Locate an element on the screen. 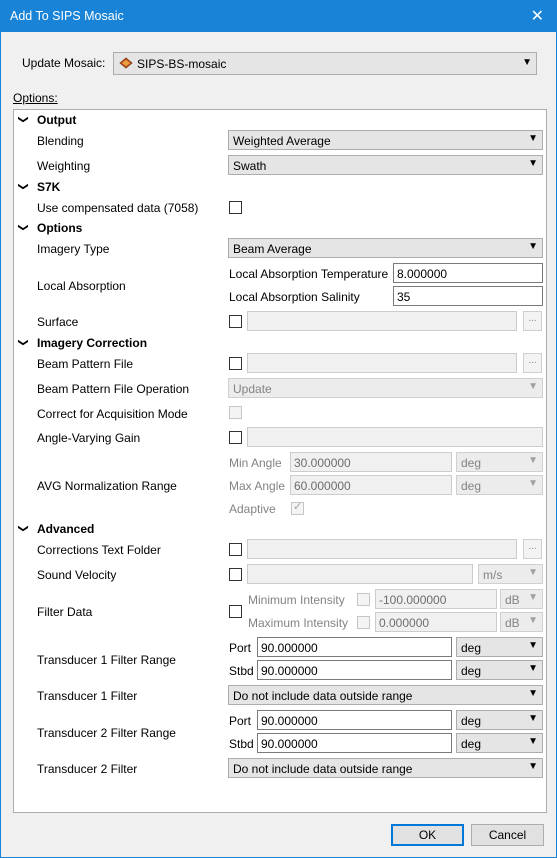 The image size is (557, 858). options-label: Options: is located at coordinates (35, 98).